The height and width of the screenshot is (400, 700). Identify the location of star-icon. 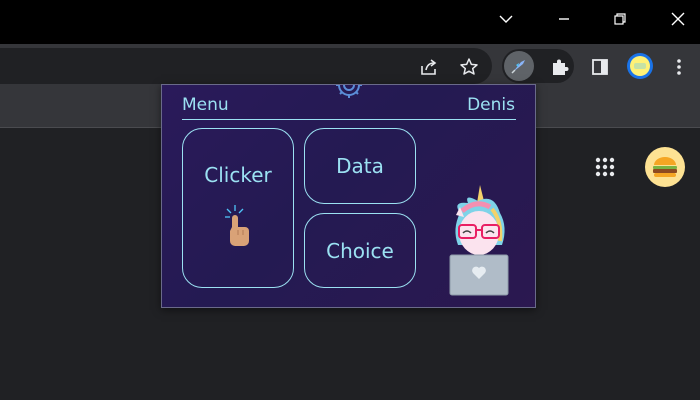
(469, 66).